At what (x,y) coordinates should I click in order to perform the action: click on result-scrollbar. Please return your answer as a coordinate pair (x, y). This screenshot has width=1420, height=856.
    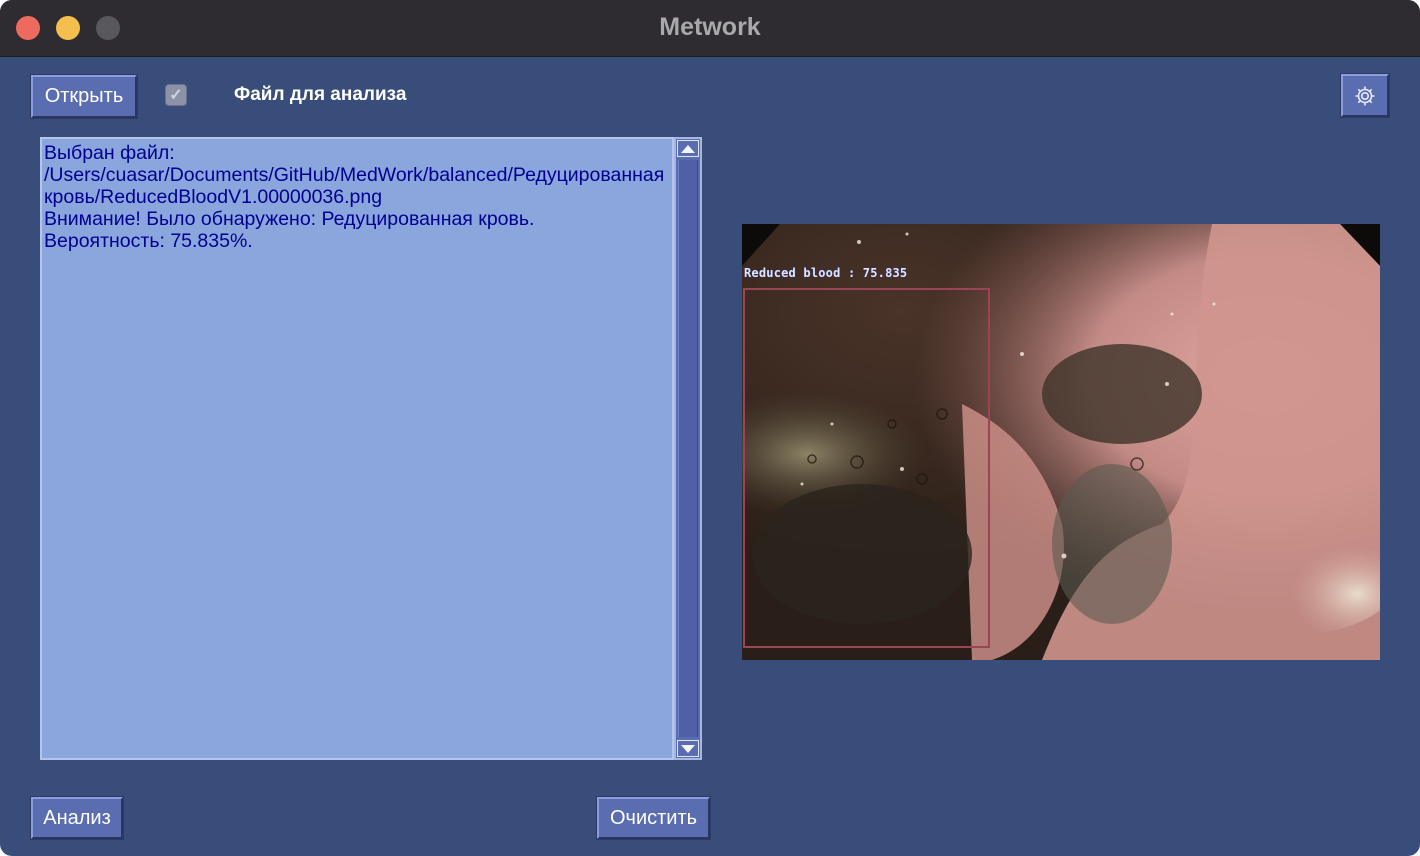
    Looking at the image, I should click on (688, 448).